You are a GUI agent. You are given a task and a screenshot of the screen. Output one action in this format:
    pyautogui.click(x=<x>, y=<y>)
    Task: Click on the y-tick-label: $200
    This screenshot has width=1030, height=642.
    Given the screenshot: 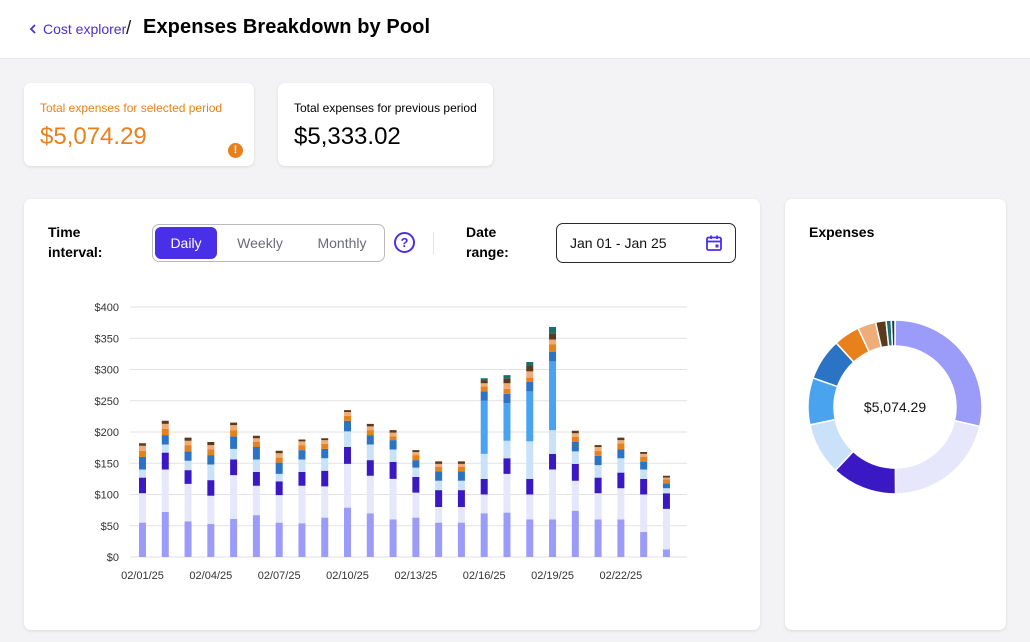 What is the action you would take?
    pyautogui.click(x=107, y=433)
    